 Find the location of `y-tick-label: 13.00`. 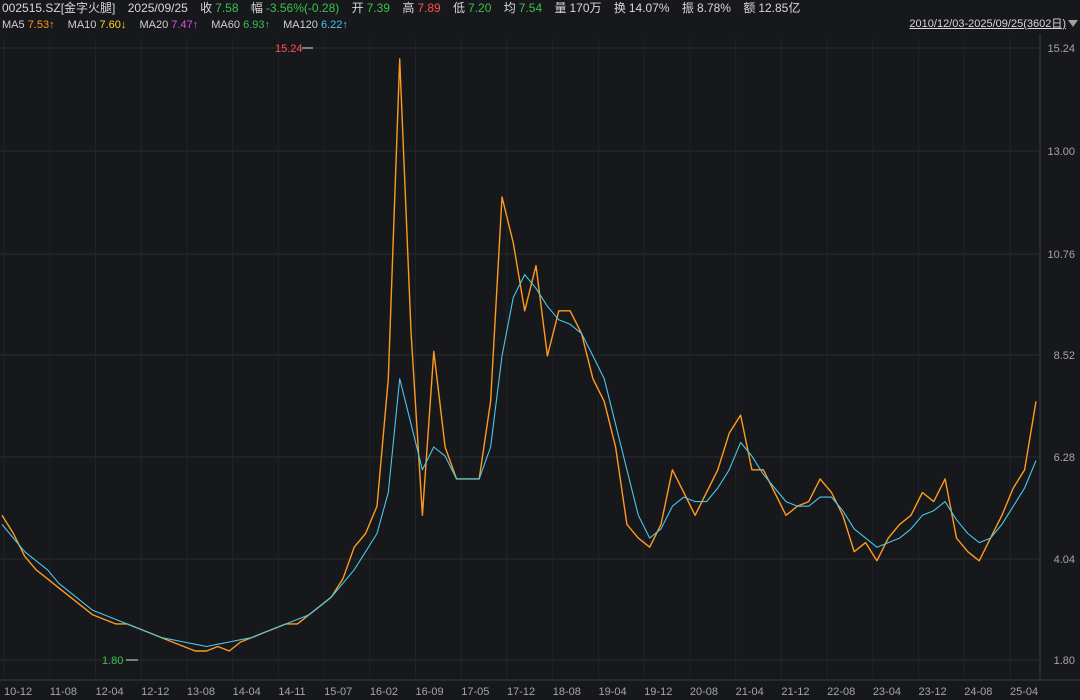

y-tick-label: 13.00 is located at coordinates (1061, 152).